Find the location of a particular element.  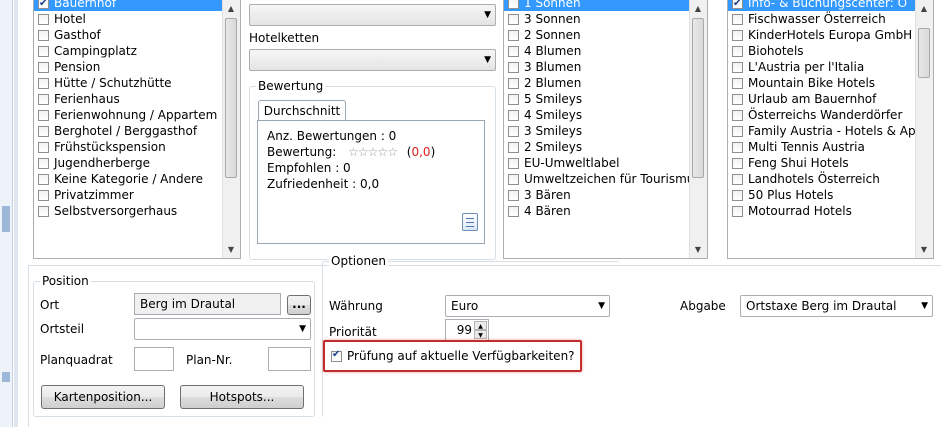

rating-item: 3 Bären is located at coordinates (597, 195).